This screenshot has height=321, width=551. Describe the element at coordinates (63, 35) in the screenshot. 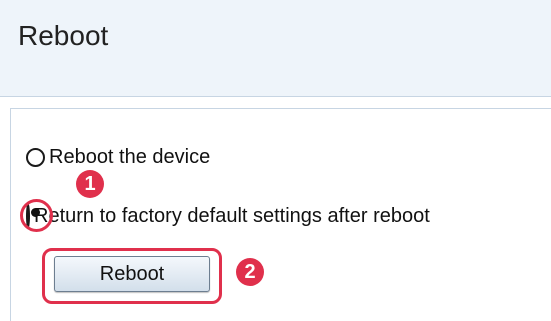

I see `page-title: Reboot` at that location.